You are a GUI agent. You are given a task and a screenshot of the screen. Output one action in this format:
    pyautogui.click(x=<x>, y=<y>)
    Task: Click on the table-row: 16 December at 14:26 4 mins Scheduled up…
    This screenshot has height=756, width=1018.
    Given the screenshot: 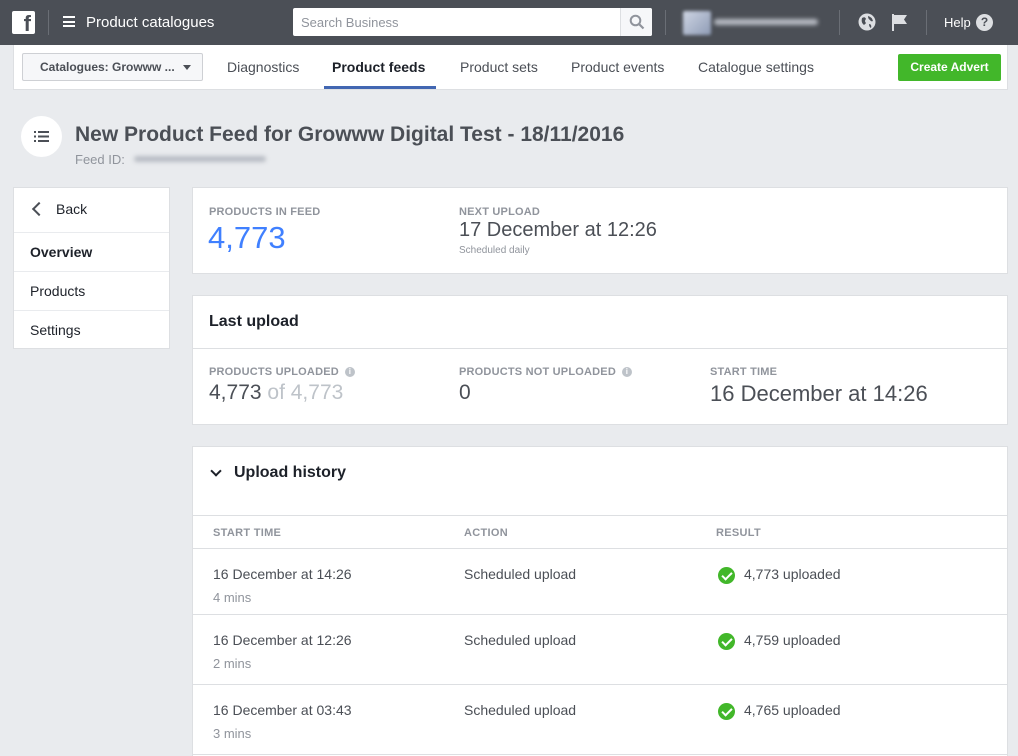 What is the action you would take?
    pyautogui.click(x=600, y=582)
    